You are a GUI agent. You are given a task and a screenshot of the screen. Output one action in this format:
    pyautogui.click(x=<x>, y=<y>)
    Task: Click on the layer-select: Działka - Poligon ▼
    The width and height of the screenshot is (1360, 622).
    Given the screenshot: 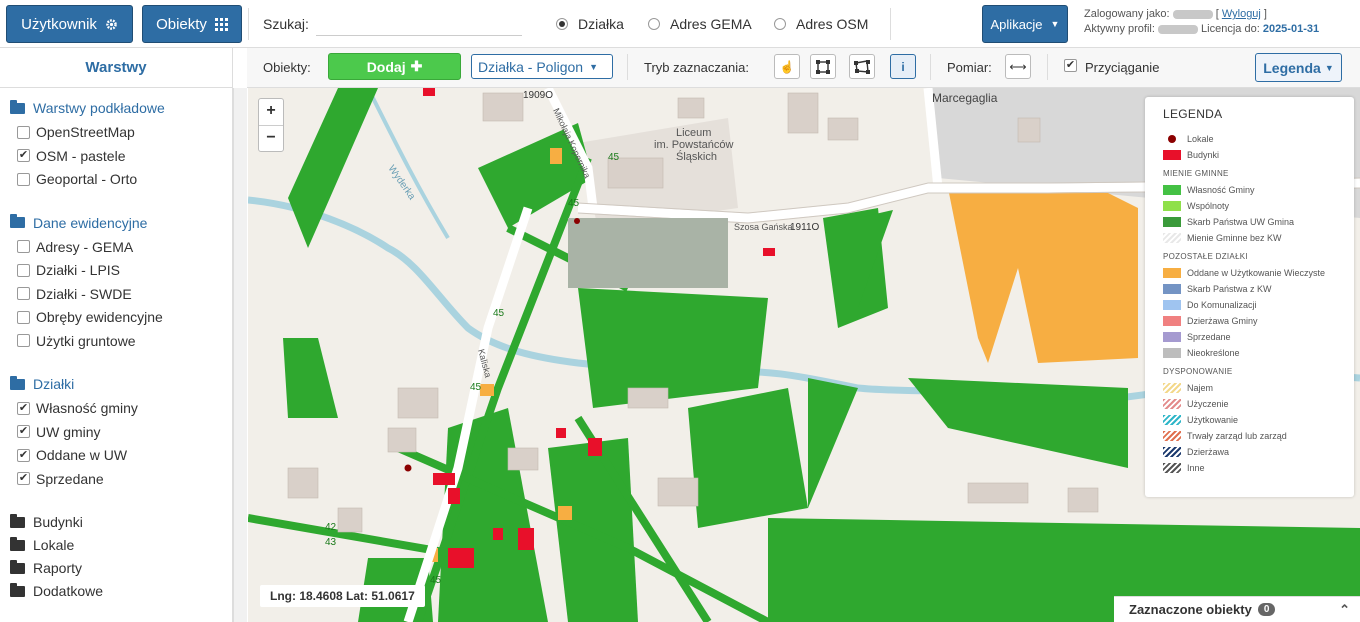 What is the action you would take?
    pyautogui.click(x=542, y=66)
    